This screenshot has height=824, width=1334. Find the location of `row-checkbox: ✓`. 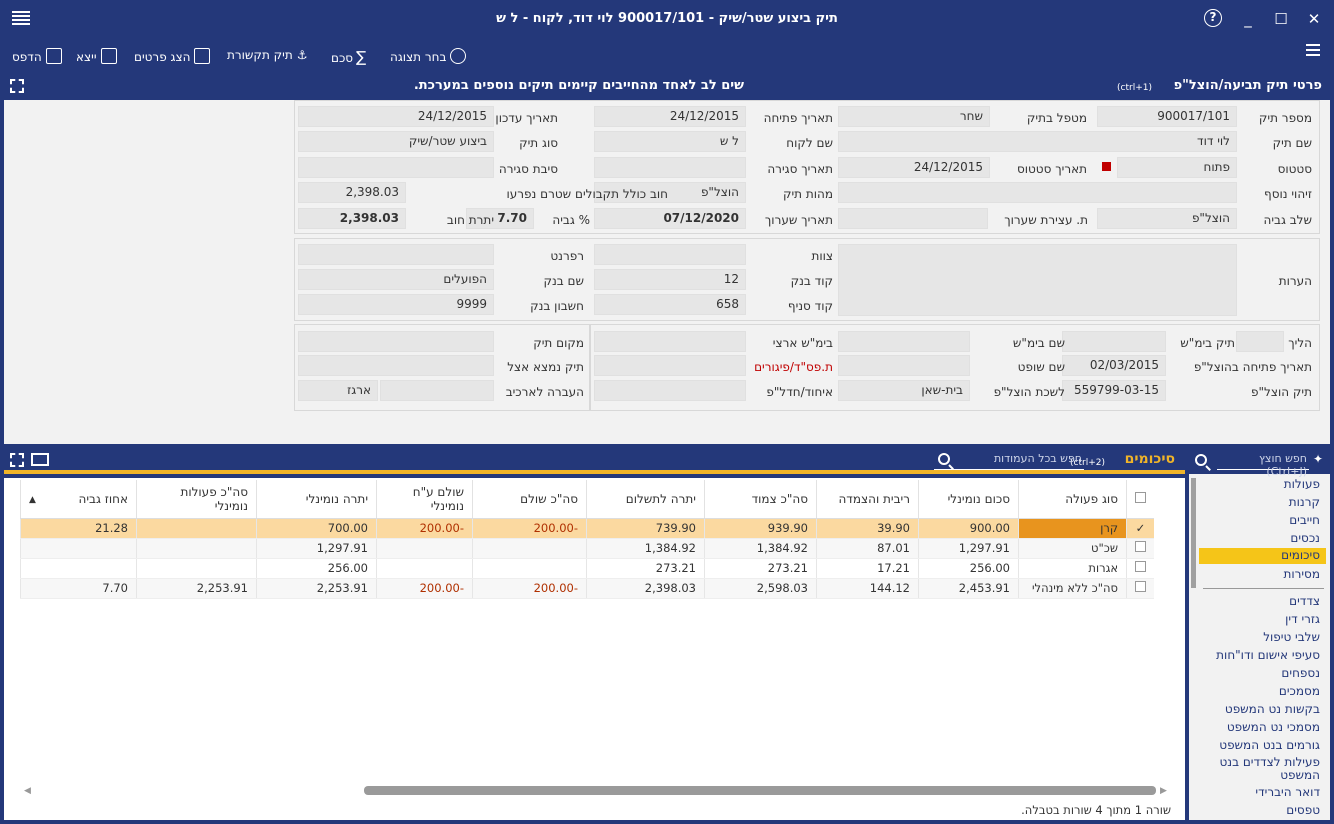

row-checkbox: ✓ is located at coordinates (1140, 528).